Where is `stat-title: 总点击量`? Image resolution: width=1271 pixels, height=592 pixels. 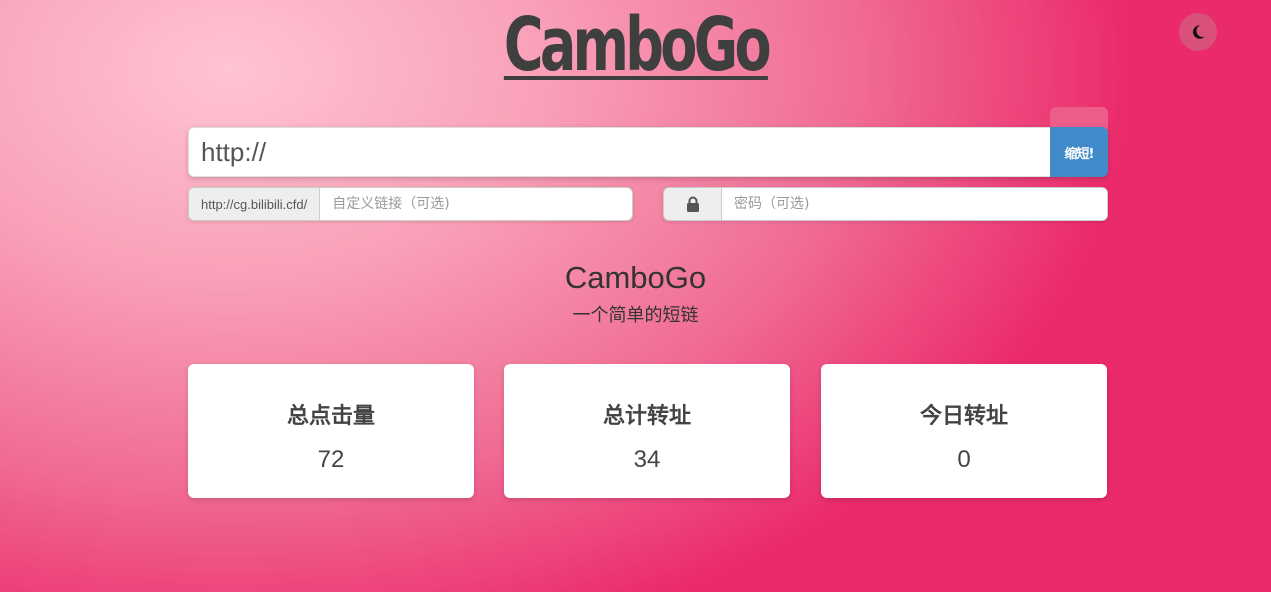 stat-title: 总点击量 is located at coordinates (330, 416).